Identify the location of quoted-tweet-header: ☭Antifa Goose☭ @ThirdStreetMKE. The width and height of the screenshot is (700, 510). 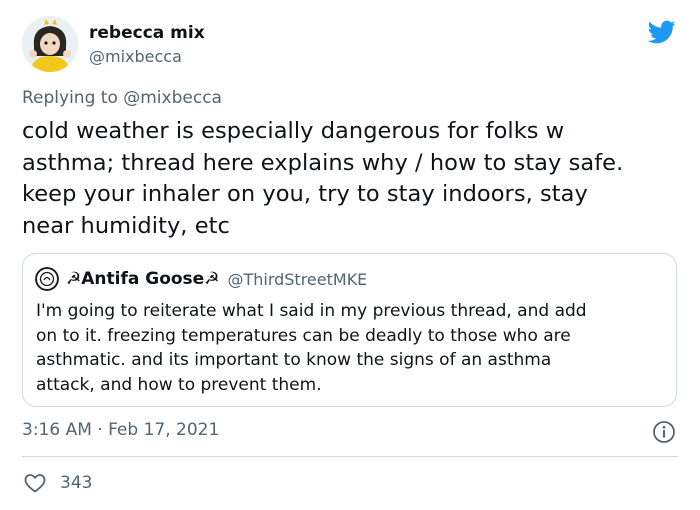
(201, 279).